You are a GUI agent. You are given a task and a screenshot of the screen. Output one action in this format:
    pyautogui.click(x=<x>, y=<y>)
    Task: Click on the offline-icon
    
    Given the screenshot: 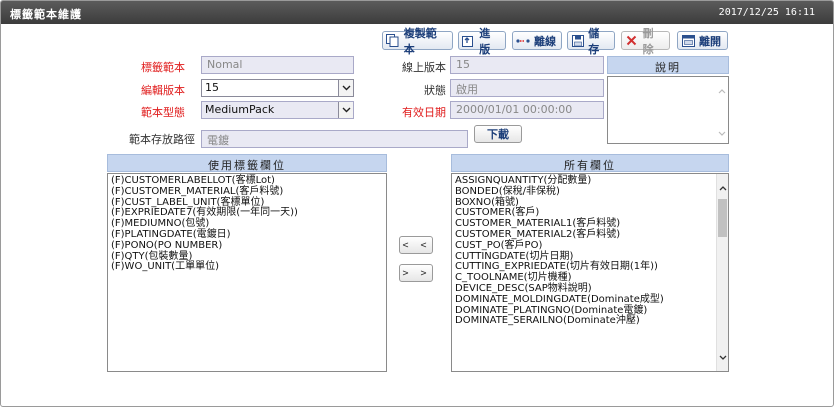 What is the action you would take?
    pyautogui.click(x=523, y=40)
    